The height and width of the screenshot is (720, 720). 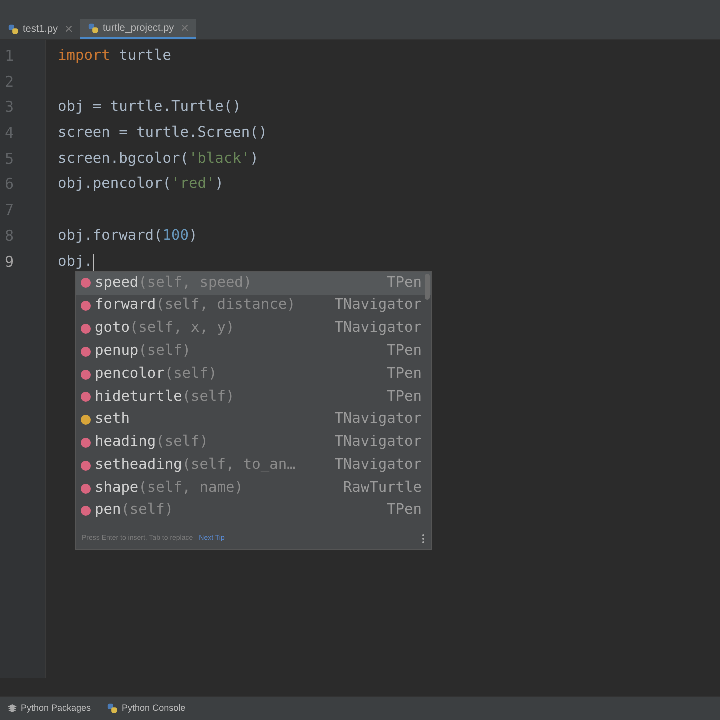 What do you see at coordinates (12, 708) in the screenshot?
I see `layers-icon` at bounding box center [12, 708].